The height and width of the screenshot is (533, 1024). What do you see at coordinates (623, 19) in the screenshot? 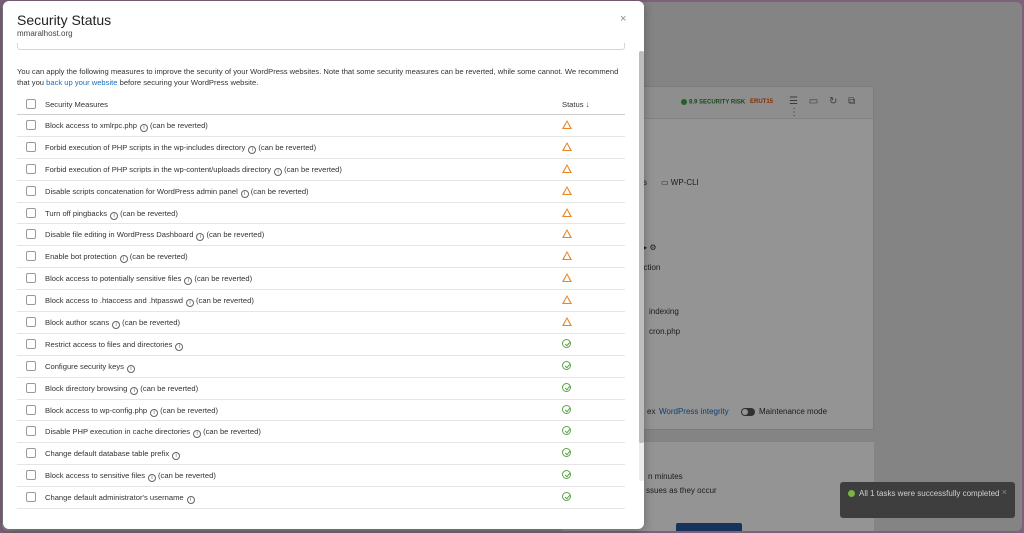
I see `close-icon: ×` at bounding box center [623, 19].